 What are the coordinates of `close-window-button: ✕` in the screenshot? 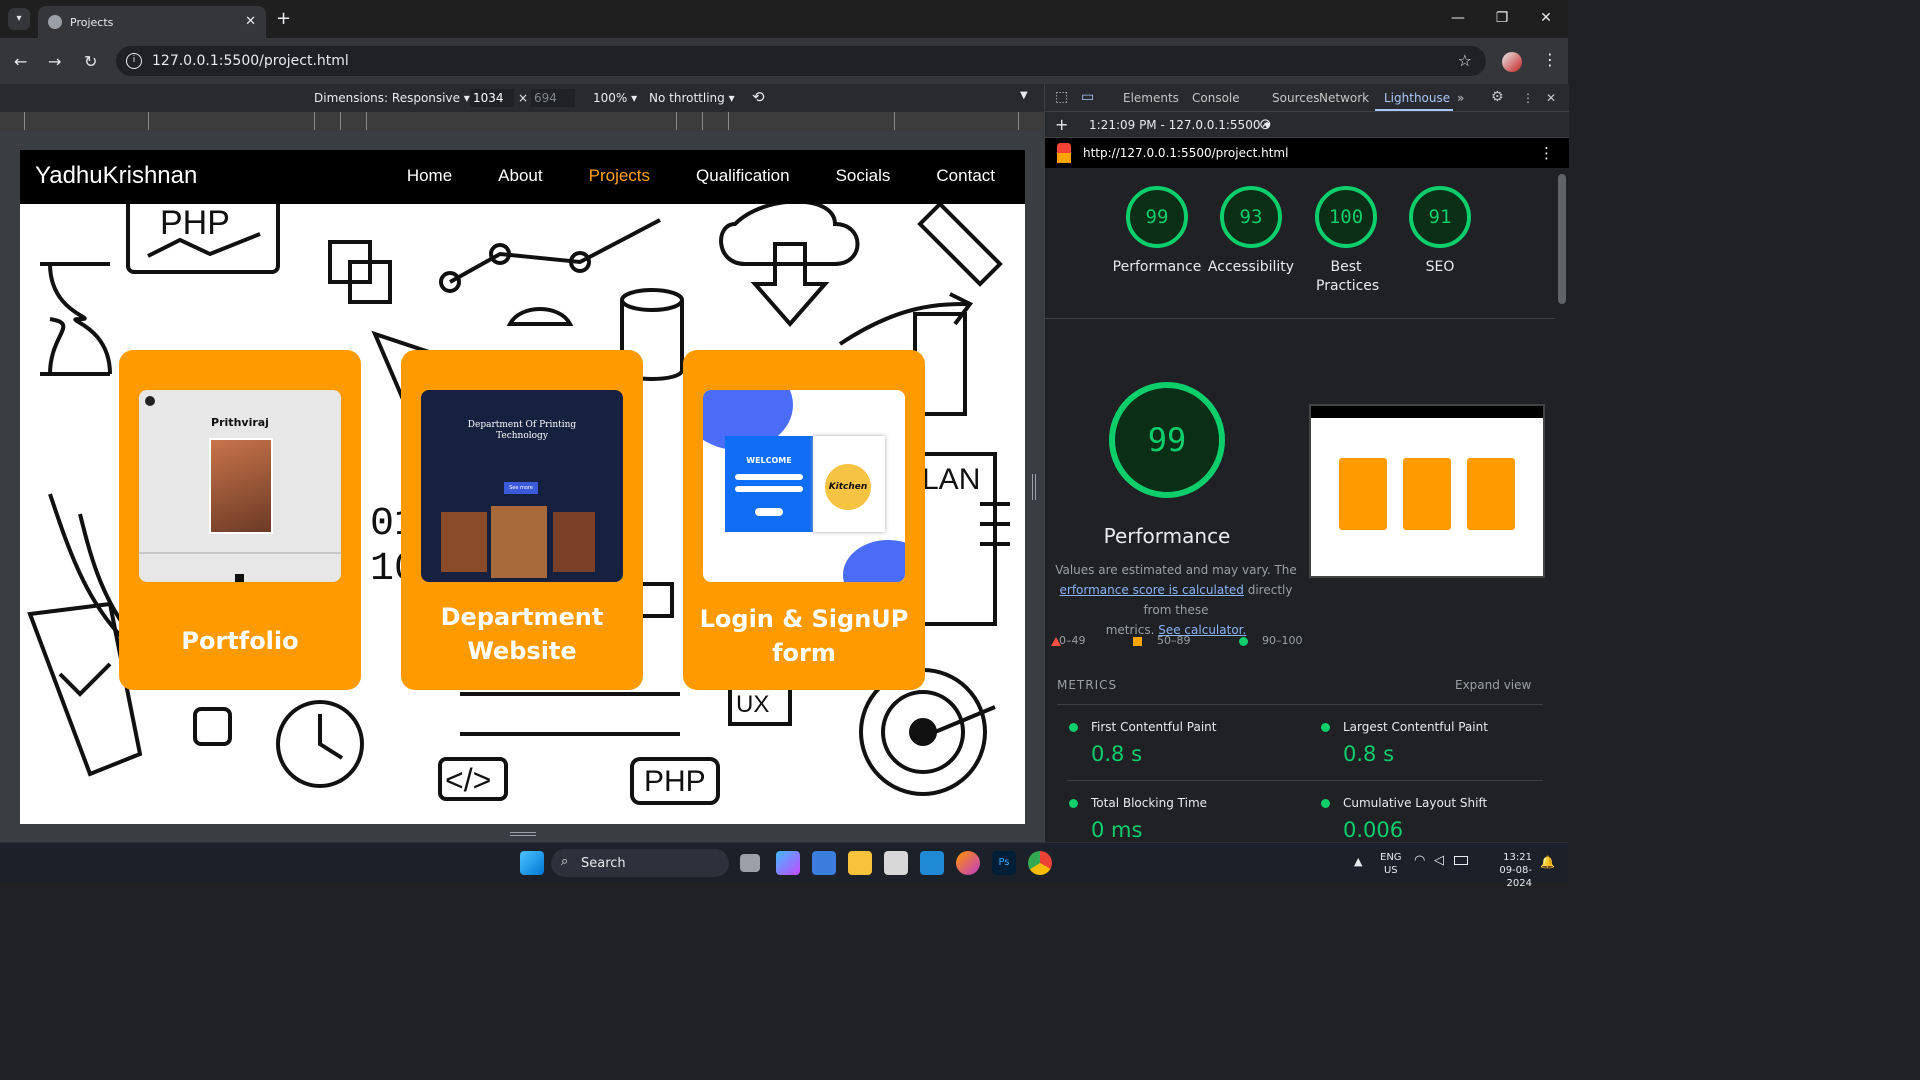 It's located at (1546, 18).